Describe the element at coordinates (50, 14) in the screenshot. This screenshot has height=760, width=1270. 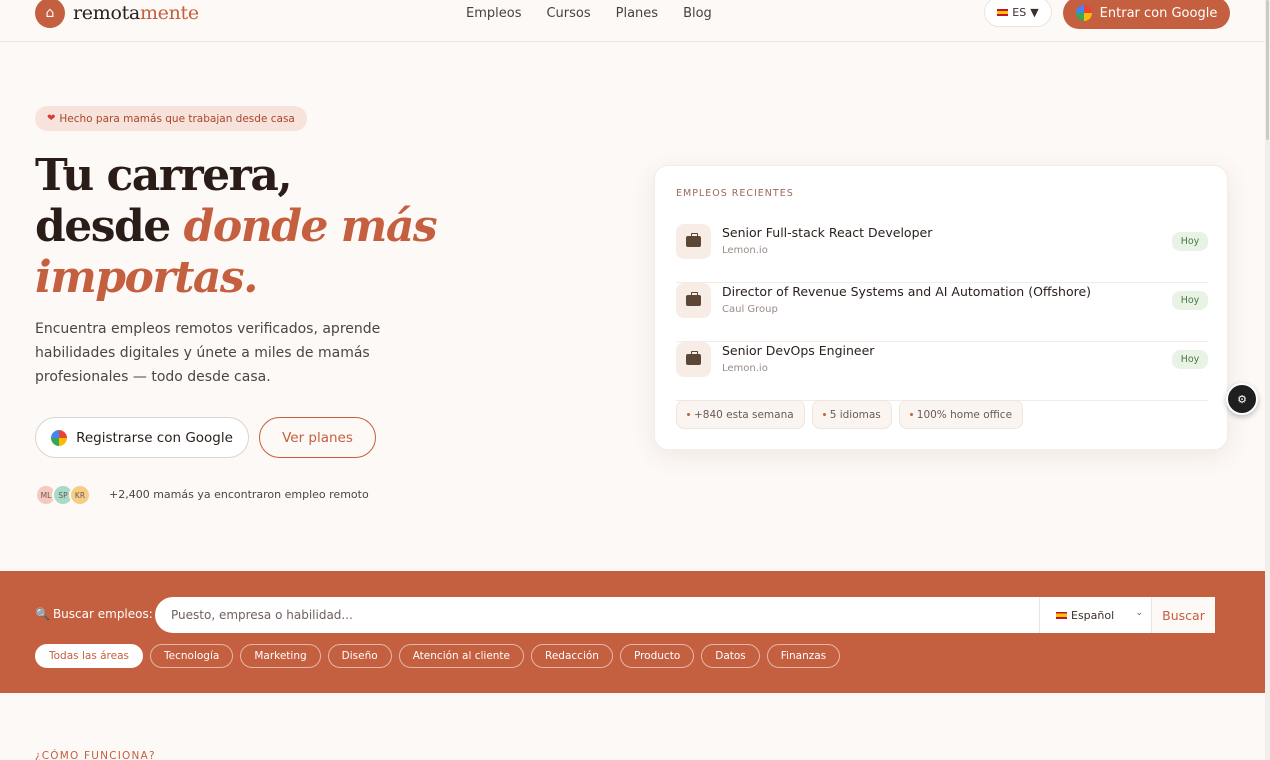
I see `home-icon: ⌂` at that location.